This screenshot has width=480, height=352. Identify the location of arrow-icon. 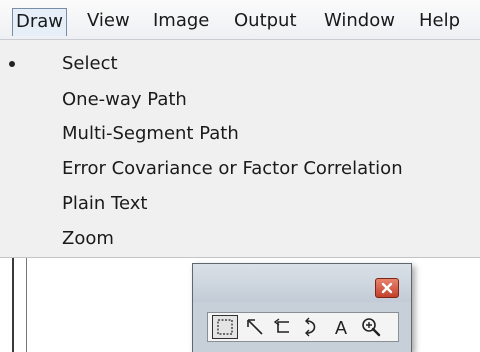
(255, 327).